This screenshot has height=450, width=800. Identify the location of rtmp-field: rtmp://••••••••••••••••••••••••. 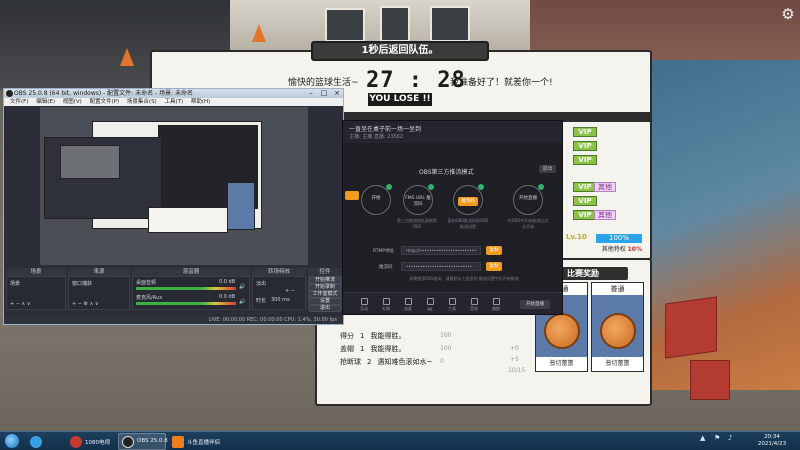
(441, 250).